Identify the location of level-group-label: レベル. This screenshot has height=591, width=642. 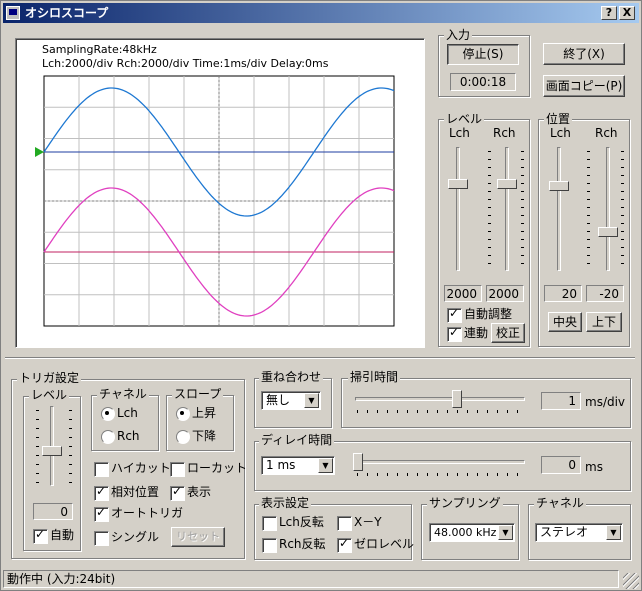
(464, 119).